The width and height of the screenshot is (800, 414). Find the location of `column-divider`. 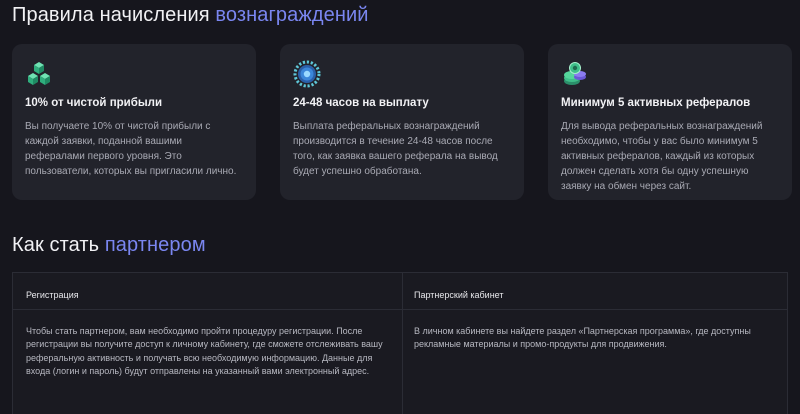

column-divider is located at coordinates (402, 343).